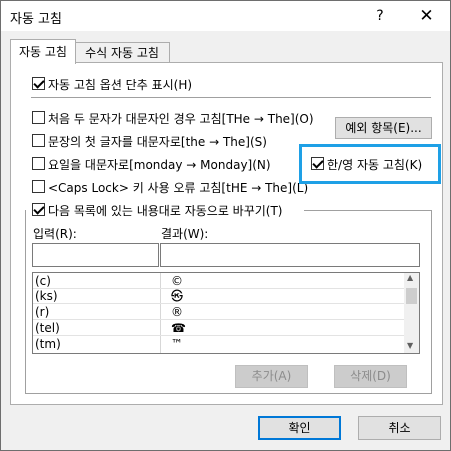 The height and width of the screenshot is (451, 451). Describe the element at coordinates (299, 428) in the screenshot. I see `ok-button: 확인` at that location.